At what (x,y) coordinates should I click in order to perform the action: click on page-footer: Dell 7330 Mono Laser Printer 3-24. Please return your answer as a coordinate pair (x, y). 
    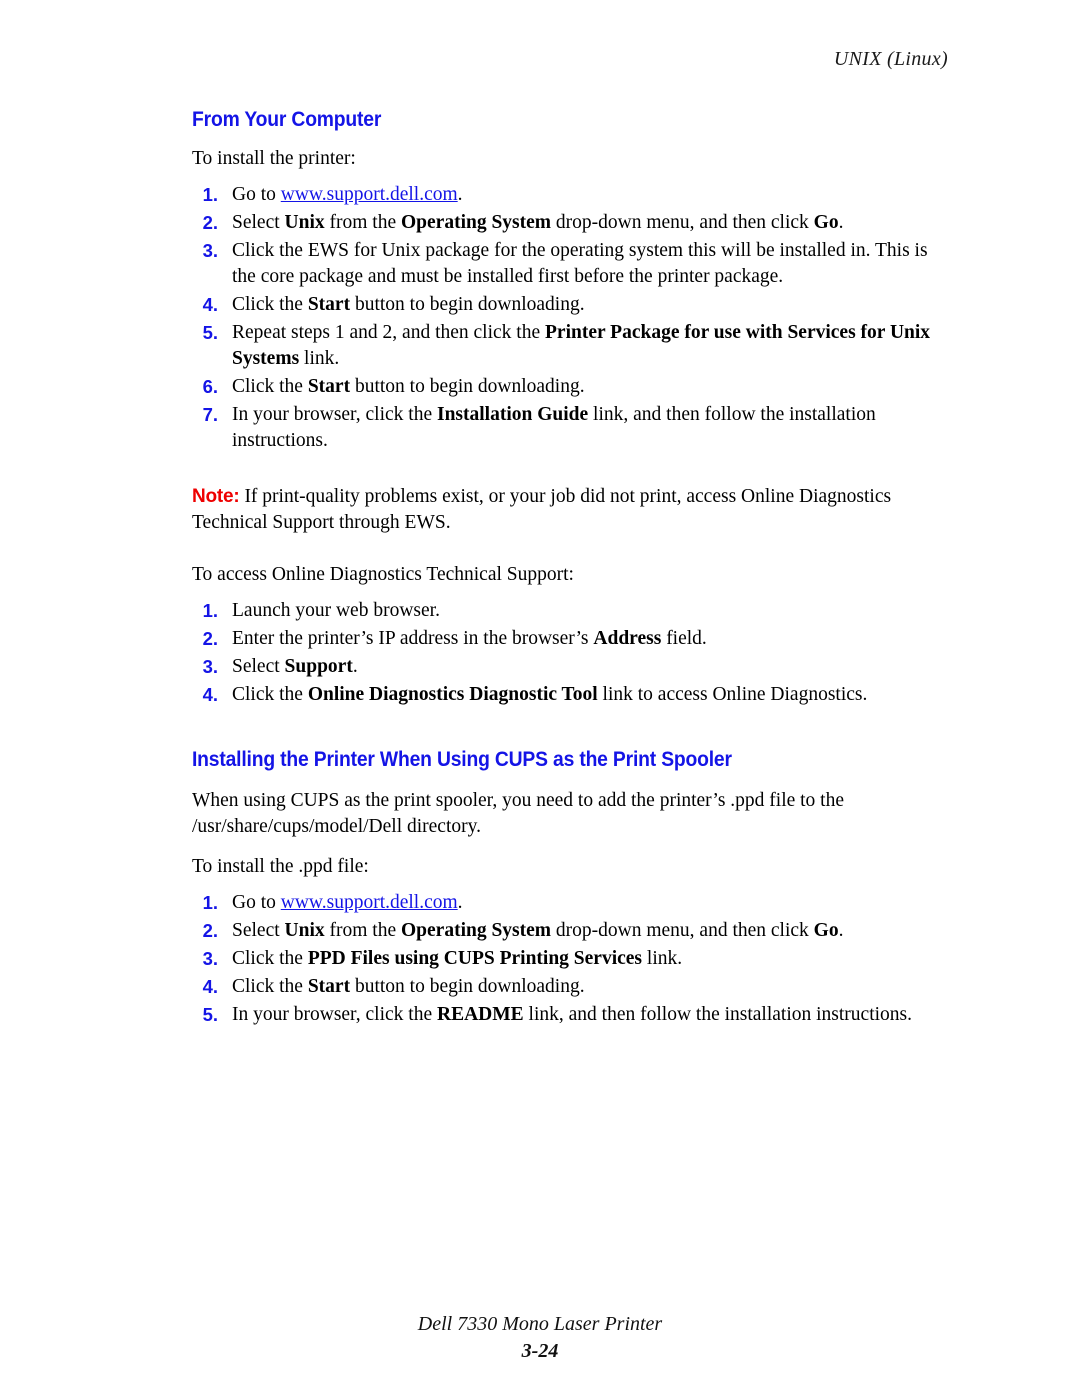
    Looking at the image, I should click on (540, 1338).